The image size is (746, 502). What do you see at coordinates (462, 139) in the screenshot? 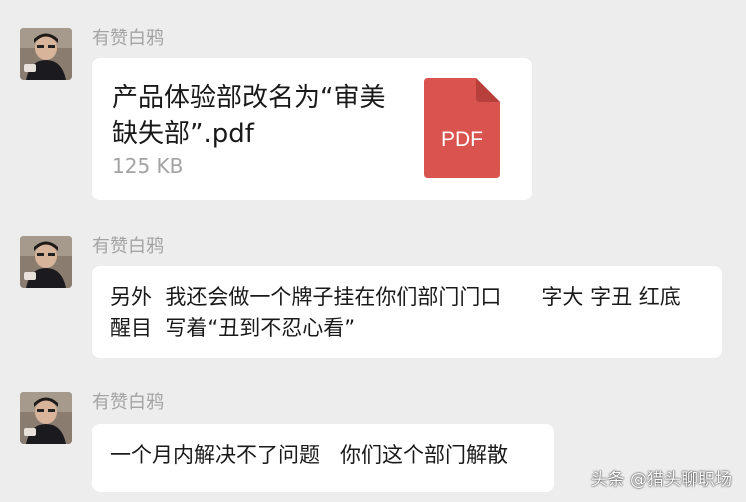
I see `pdf-icon-label: PDF` at bounding box center [462, 139].